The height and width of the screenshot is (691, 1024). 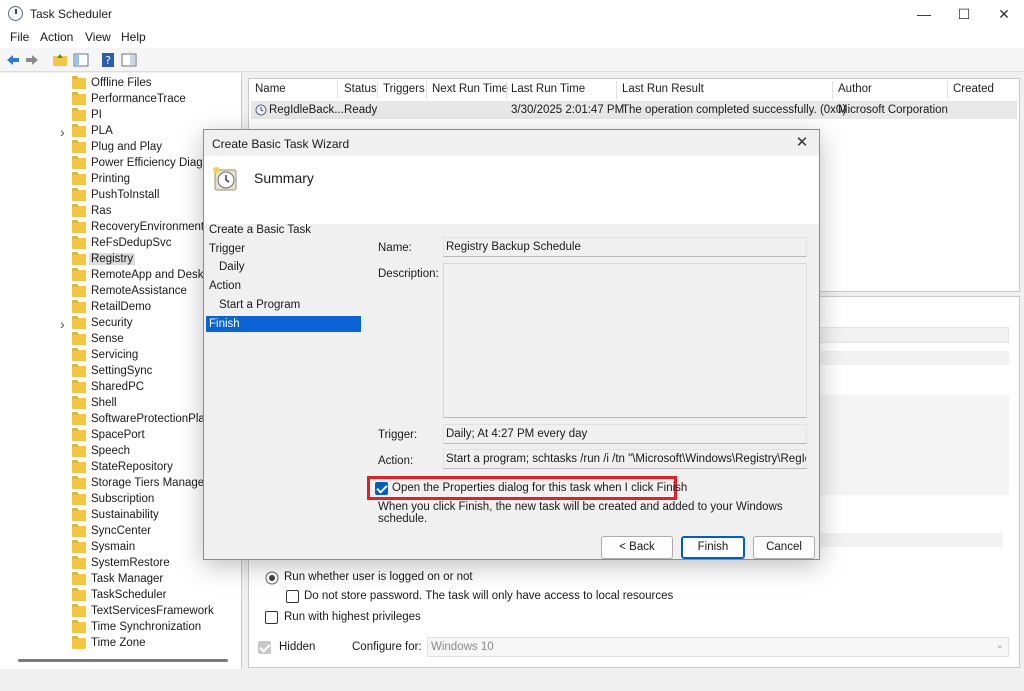 I want to click on back-button: < Back, so click(x=637, y=547).